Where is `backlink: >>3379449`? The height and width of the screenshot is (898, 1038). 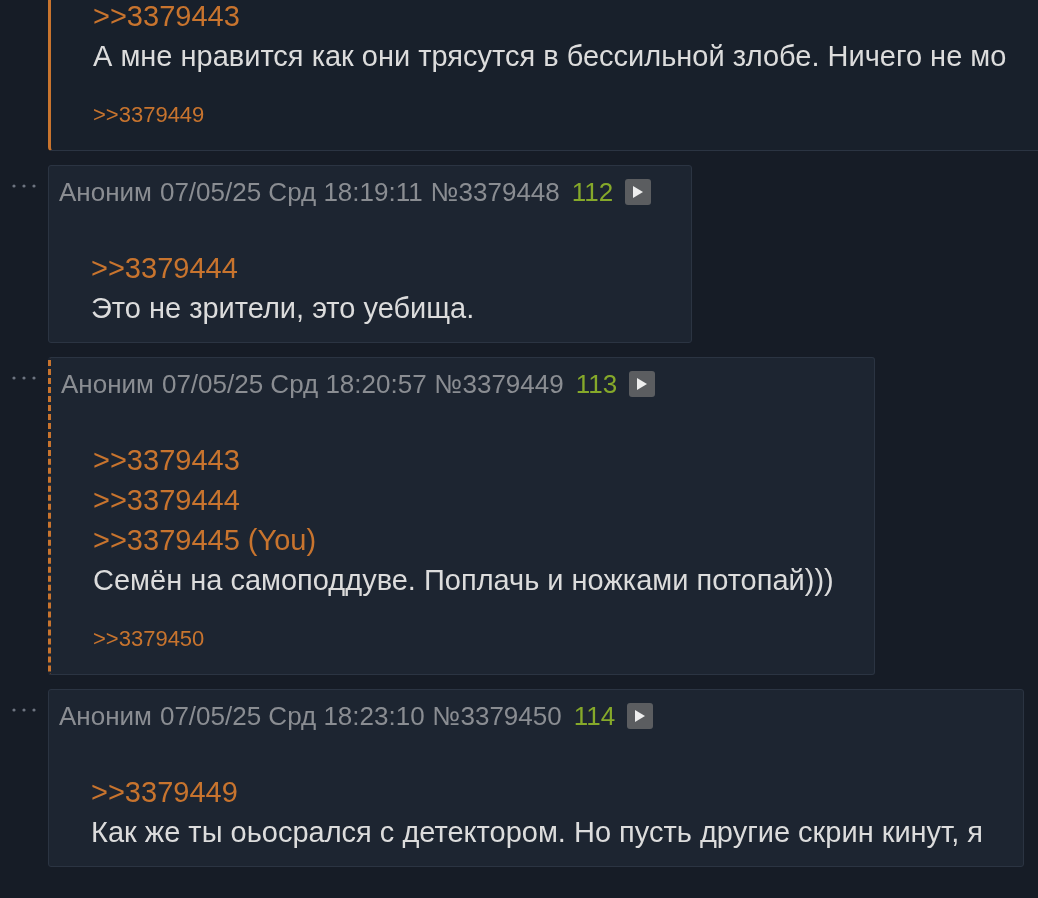 backlink: >>3379449 is located at coordinates (149, 114).